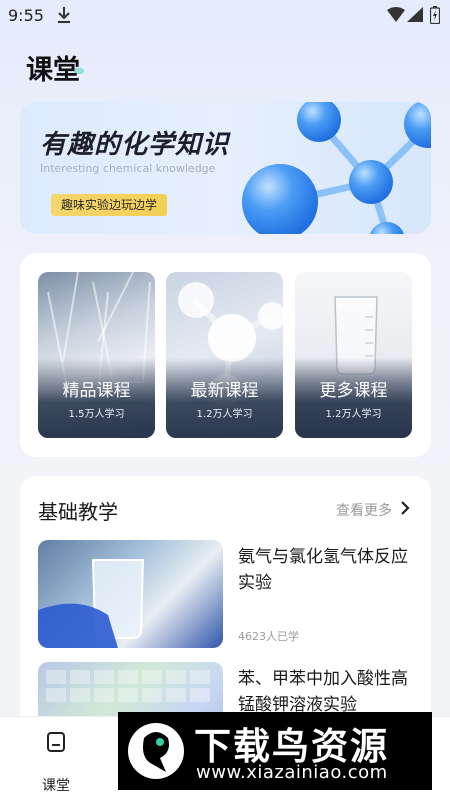  Describe the element at coordinates (56, 786) in the screenshot. I see `nav-label: 课堂` at that location.